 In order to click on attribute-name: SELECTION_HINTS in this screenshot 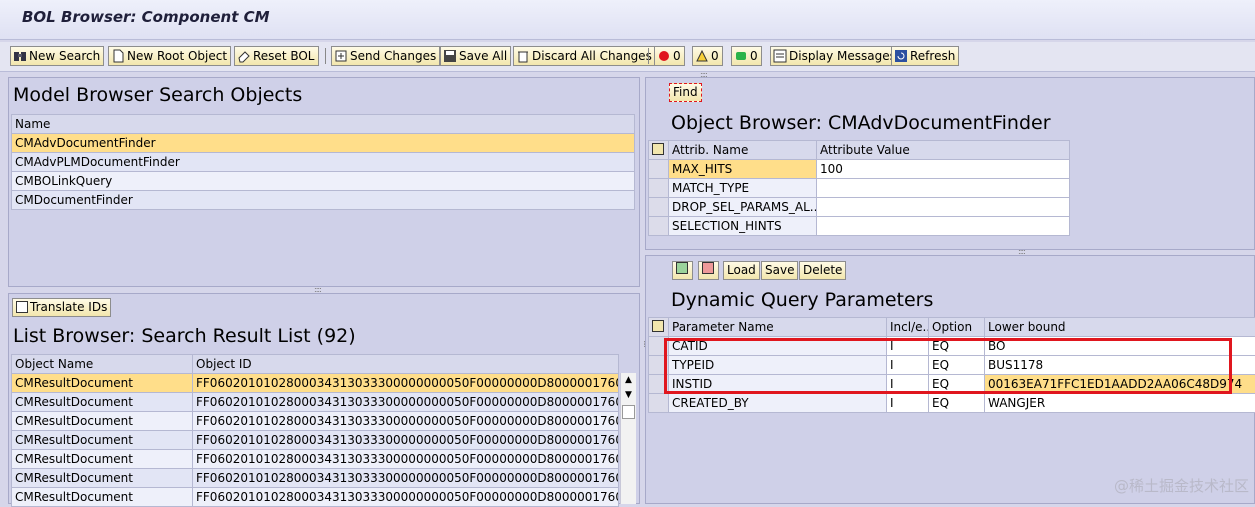, I will do `click(743, 226)`.